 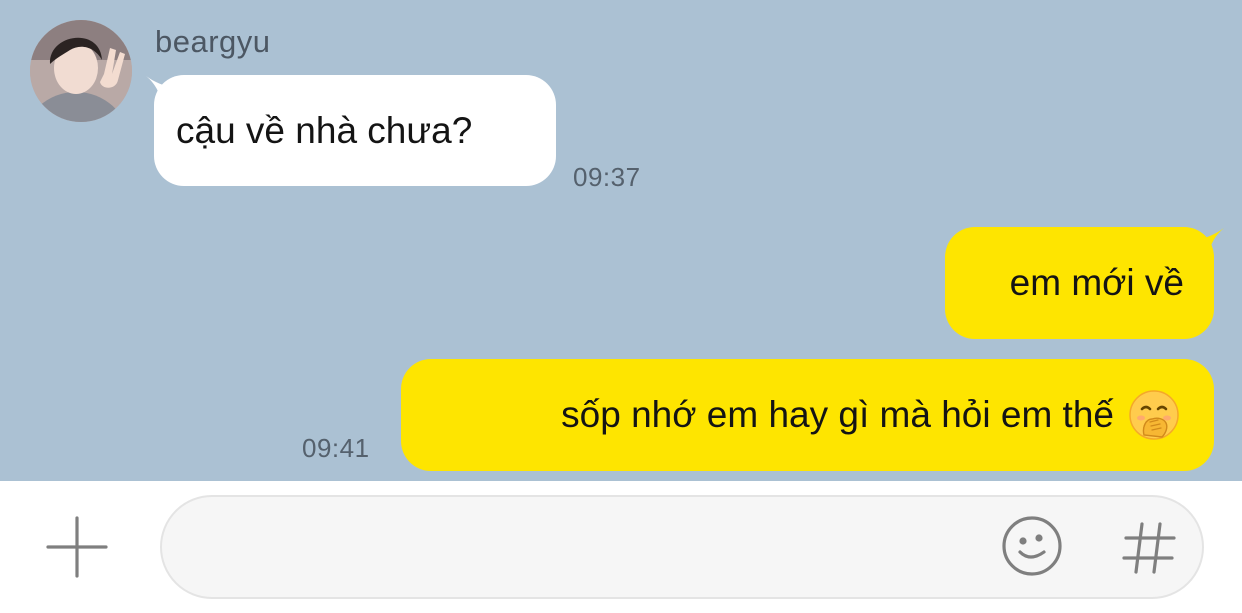 I want to click on avatar, so click(x=81, y=71).